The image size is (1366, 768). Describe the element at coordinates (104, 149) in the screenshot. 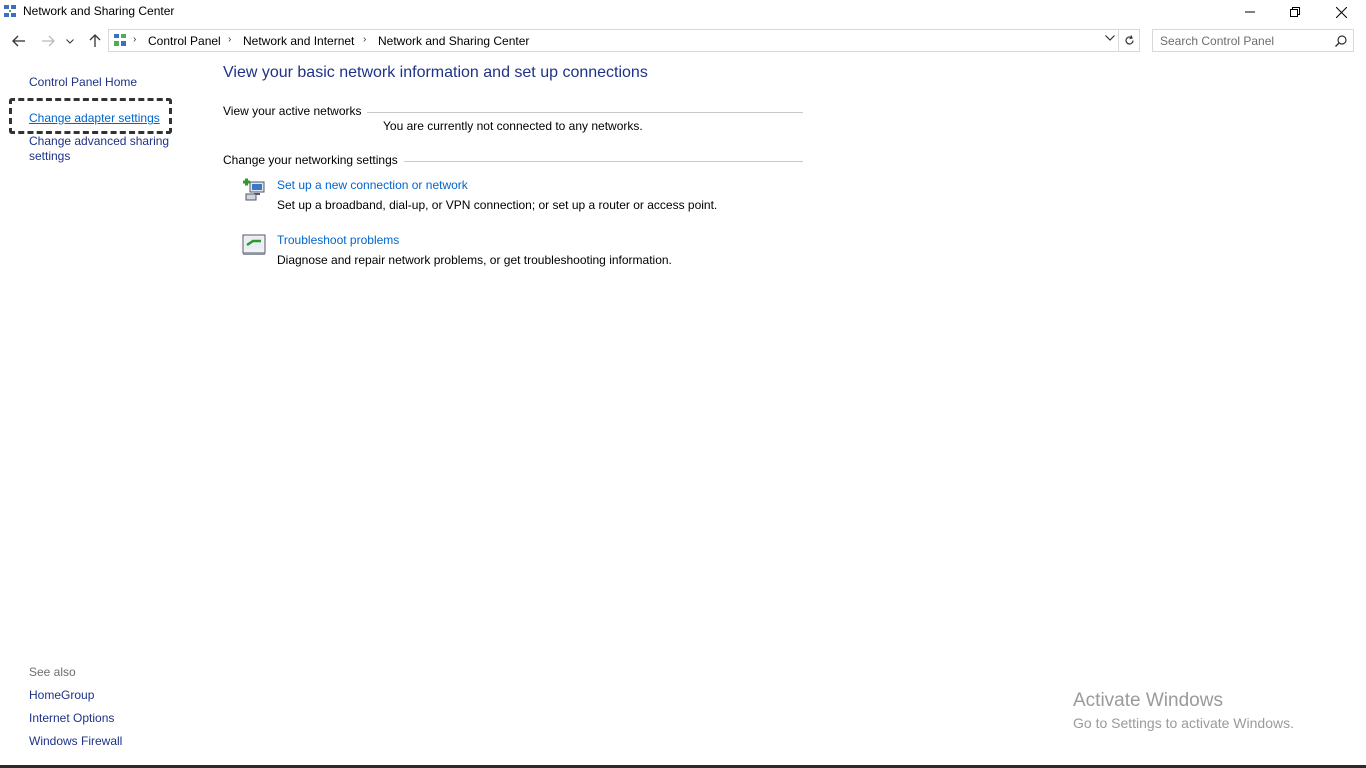

I see `change-advanced-sharing-settings-link: Change advanced sharing settings` at that location.